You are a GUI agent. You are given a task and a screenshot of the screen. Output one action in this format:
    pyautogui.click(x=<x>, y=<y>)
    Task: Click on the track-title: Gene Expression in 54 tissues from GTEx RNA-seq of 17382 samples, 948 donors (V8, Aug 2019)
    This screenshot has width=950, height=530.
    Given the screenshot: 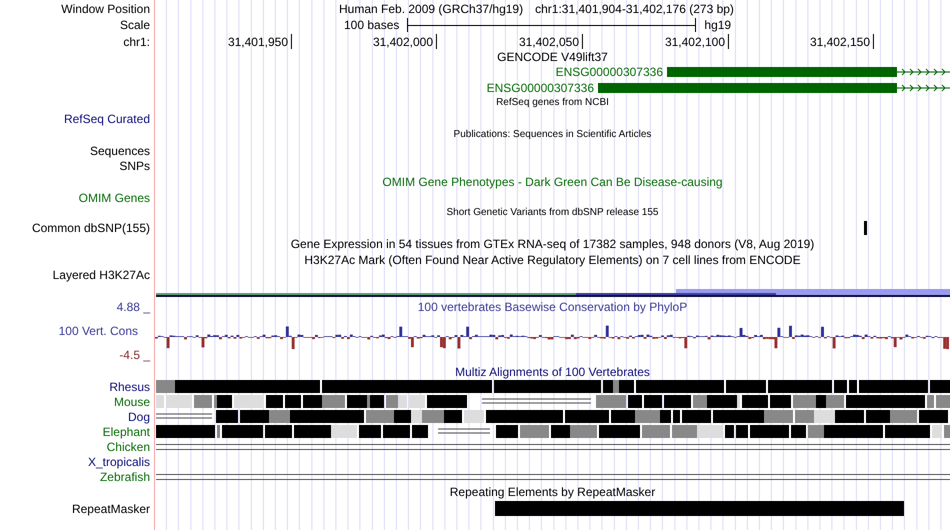 What is the action you would take?
    pyautogui.click(x=552, y=244)
    